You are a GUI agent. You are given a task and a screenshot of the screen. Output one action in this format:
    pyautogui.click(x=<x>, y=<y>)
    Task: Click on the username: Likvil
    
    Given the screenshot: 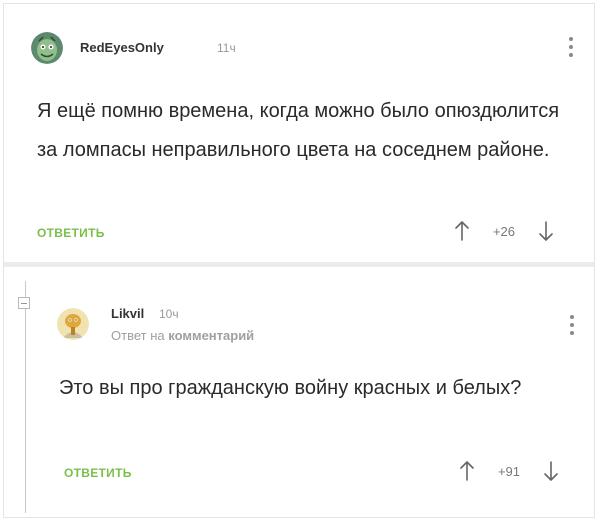 What is the action you would take?
    pyautogui.click(x=127, y=313)
    